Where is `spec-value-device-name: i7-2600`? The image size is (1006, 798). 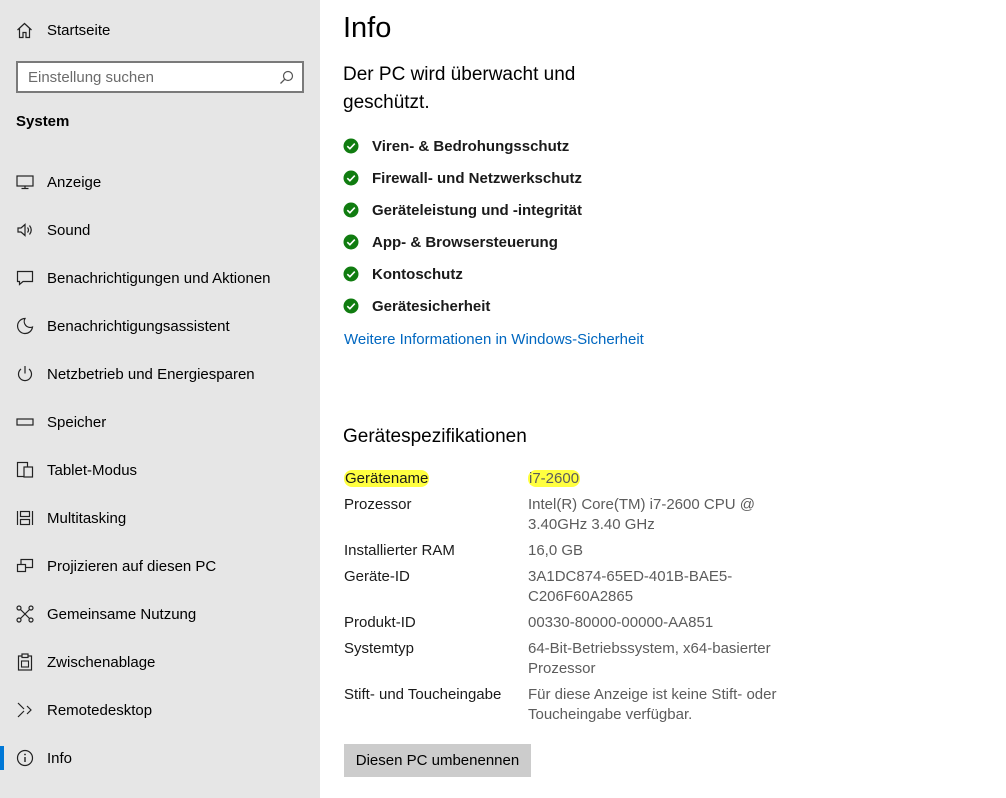 spec-value-device-name: i7-2600 is located at coordinates (554, 478).